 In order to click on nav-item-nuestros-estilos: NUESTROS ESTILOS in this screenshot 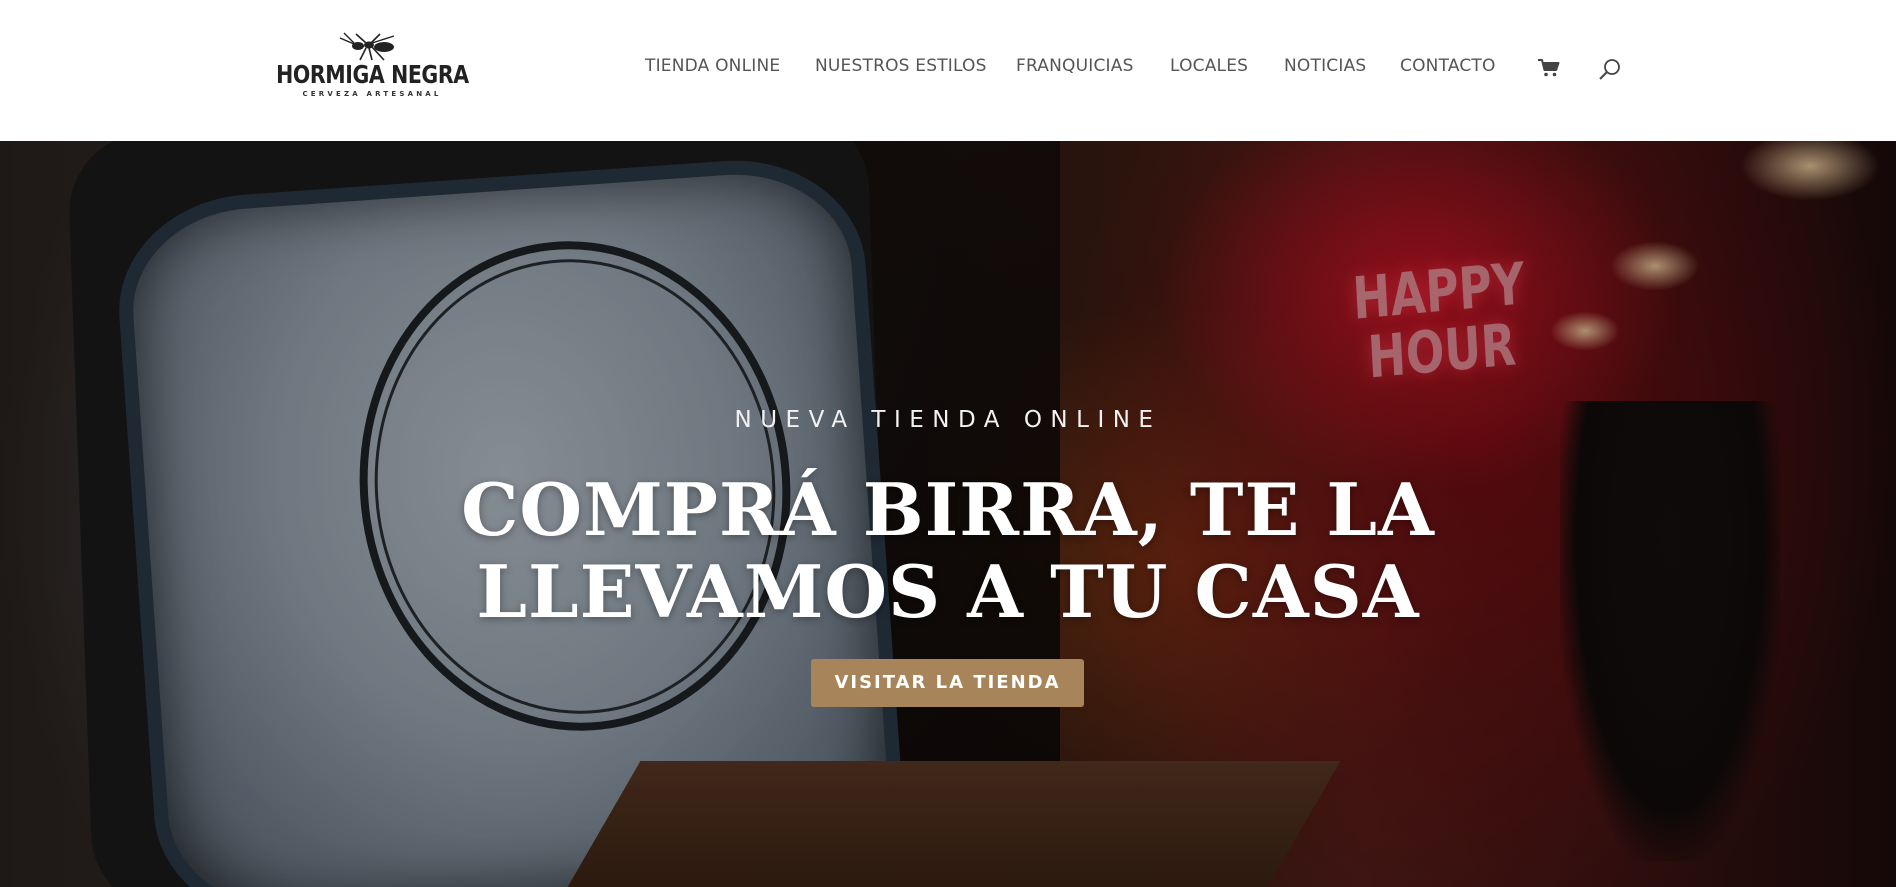, I will do `click(901, 66)`.